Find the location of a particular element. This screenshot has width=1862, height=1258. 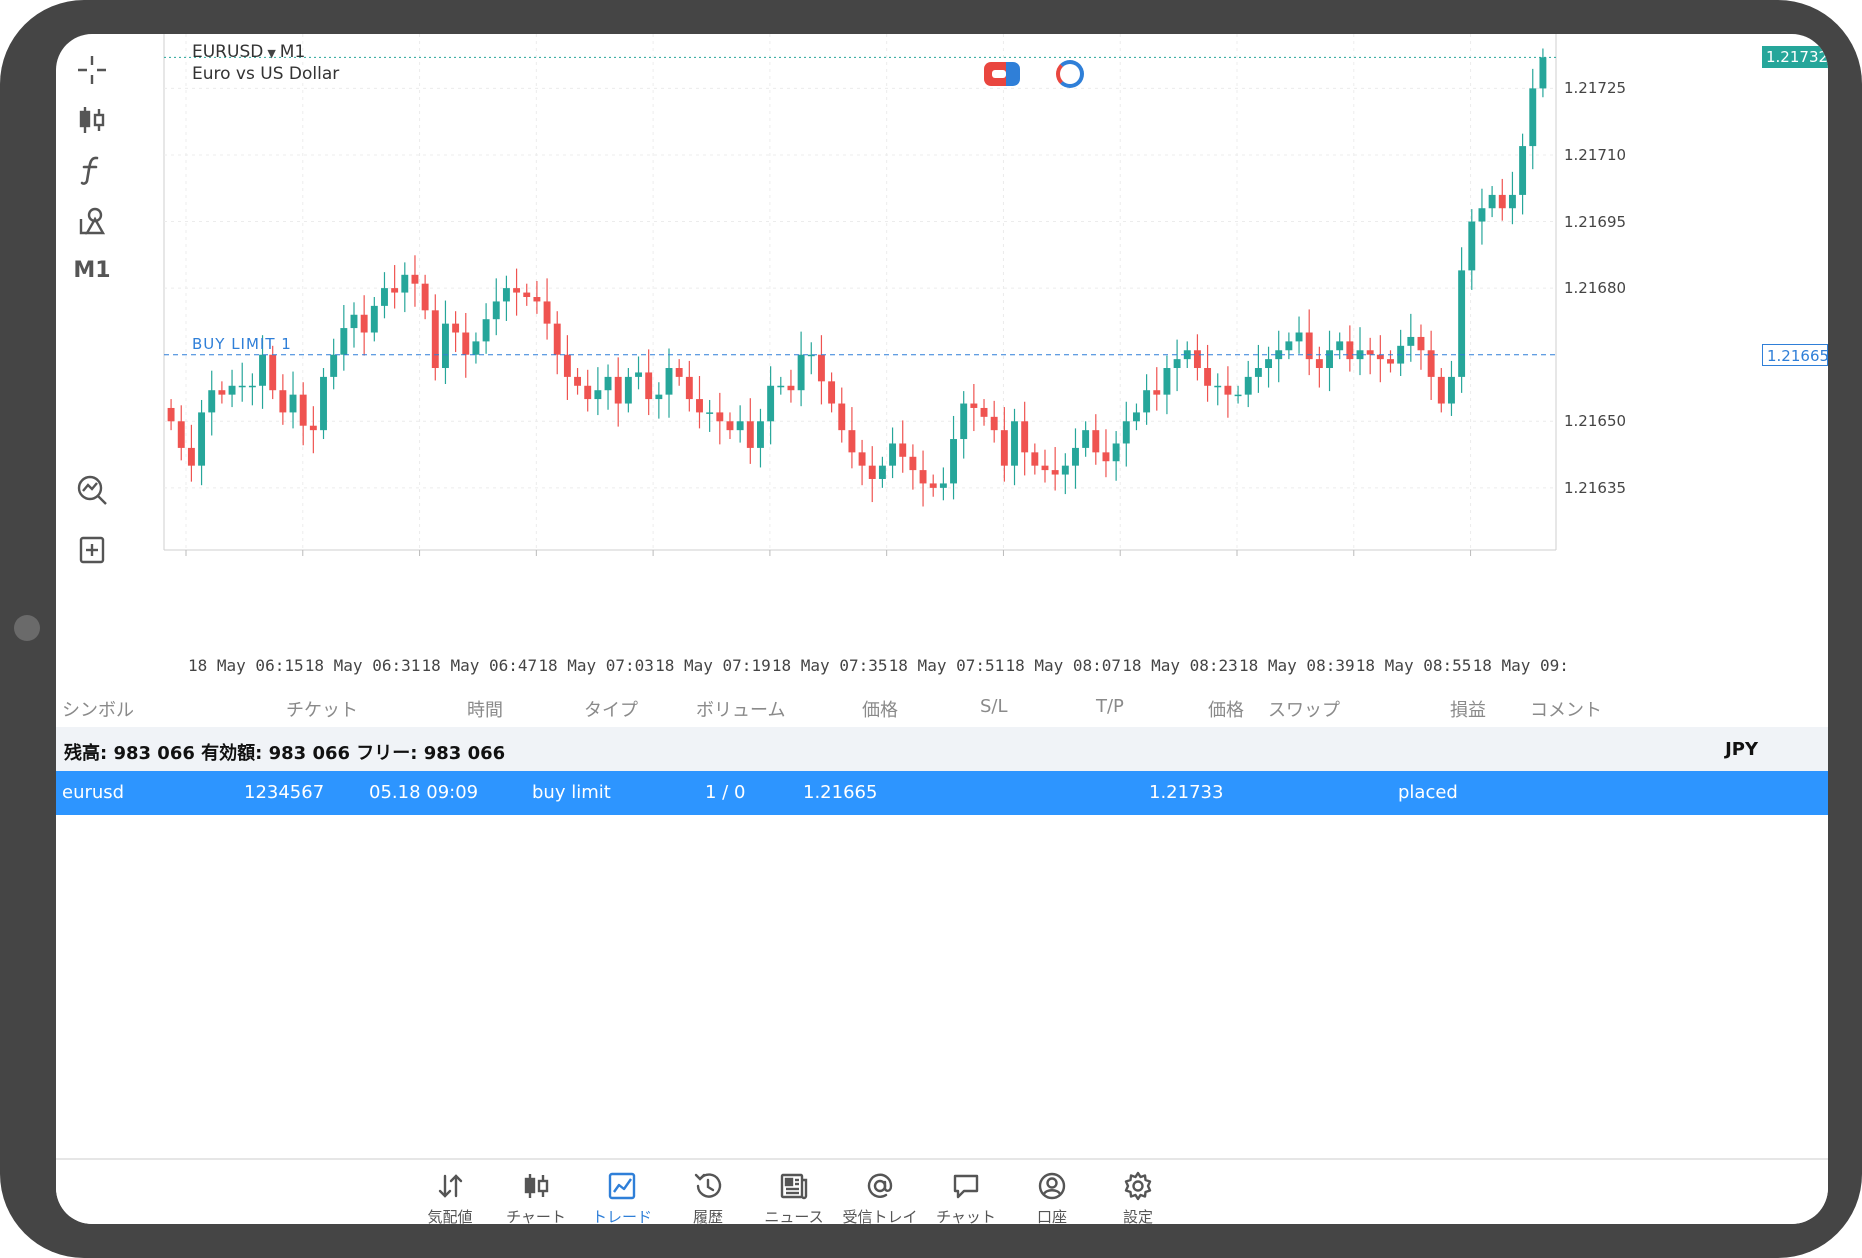

order-symbol: eurusd is located at coordinates (93, 792).